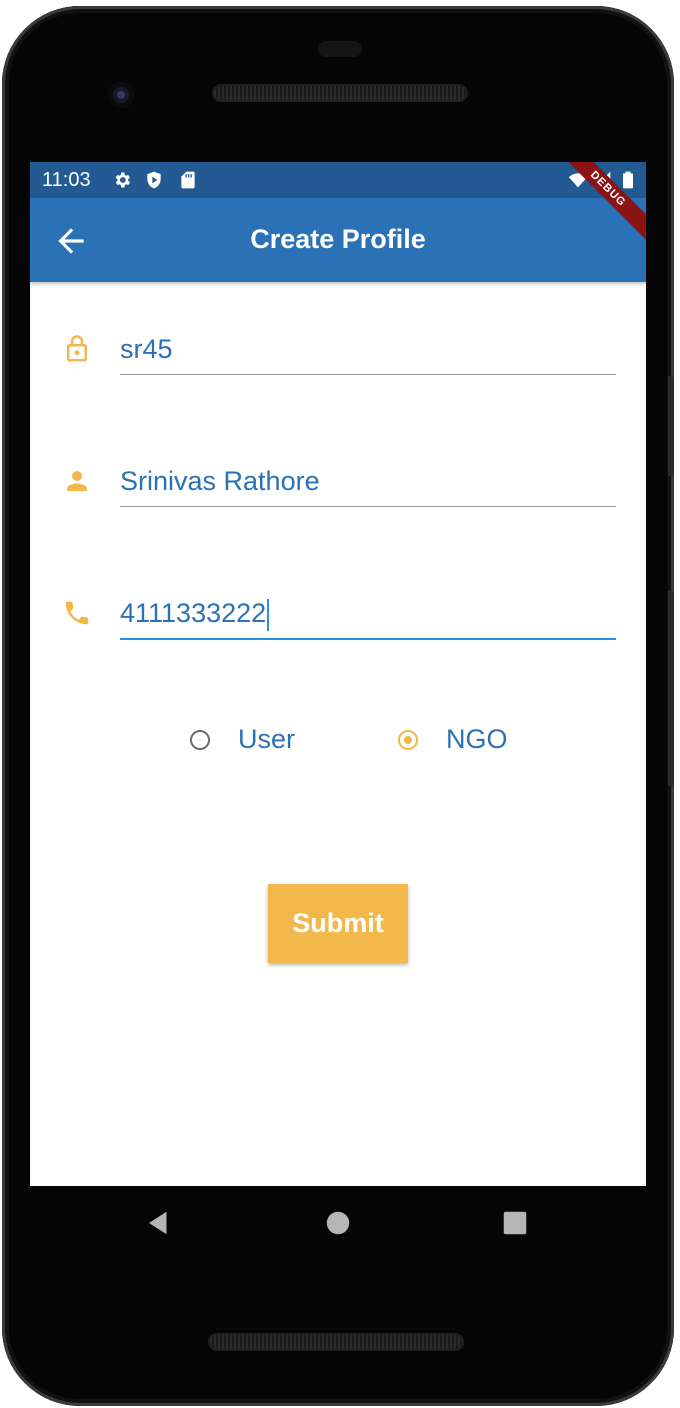 This screenshot has width=680, height=1408. I want to click on bottom-speaker, so click(336, 1342).